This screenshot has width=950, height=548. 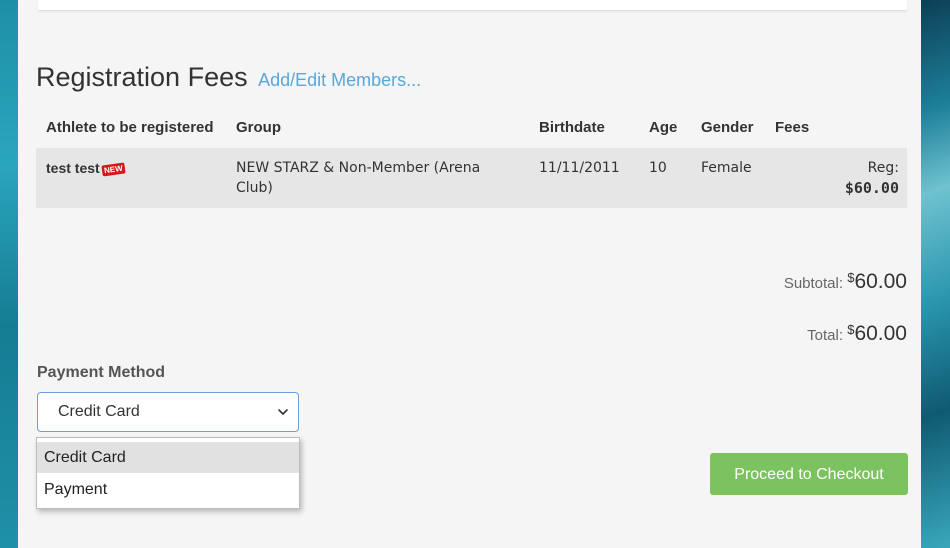 I want to click on fee-amount: $60.00, so click(x=871, y=188).